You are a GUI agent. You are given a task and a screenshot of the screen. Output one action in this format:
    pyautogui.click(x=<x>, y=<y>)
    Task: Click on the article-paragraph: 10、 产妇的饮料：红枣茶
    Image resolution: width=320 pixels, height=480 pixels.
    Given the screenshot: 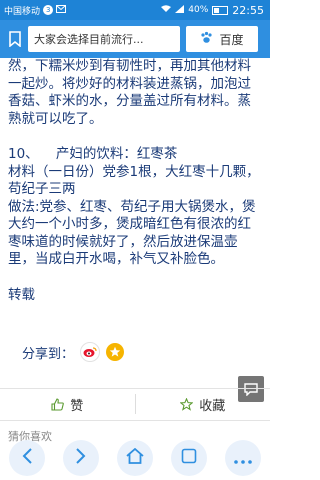 What is the action you would take?
    pyautogui.click(x=93, y=154)
    